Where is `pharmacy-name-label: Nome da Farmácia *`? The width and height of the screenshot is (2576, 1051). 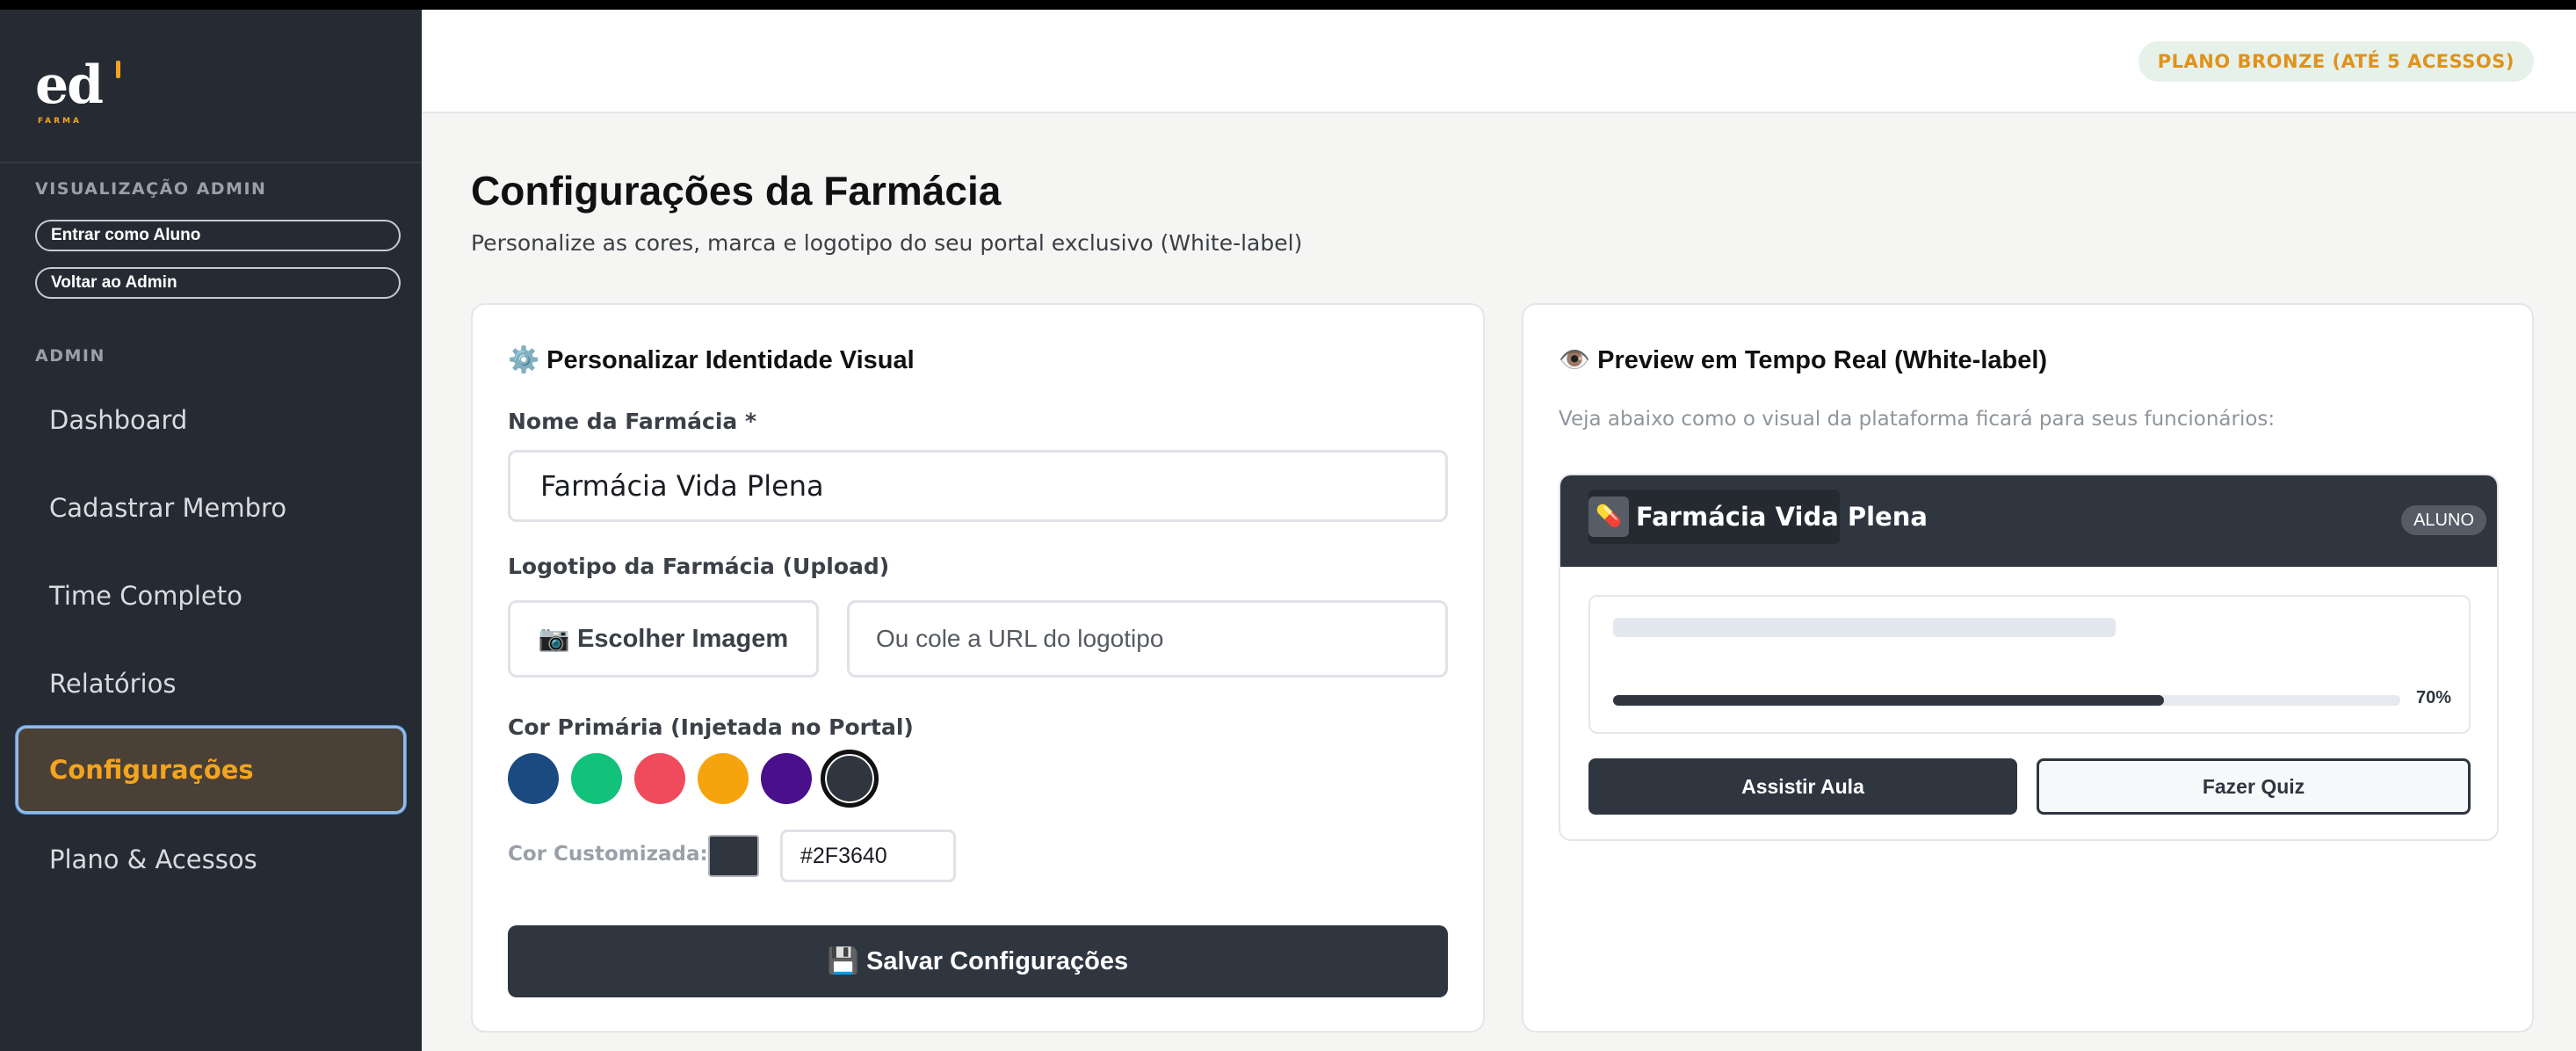 pharmacy-name-label: Nome da Farmácia * is located at coordinates (632, 421).